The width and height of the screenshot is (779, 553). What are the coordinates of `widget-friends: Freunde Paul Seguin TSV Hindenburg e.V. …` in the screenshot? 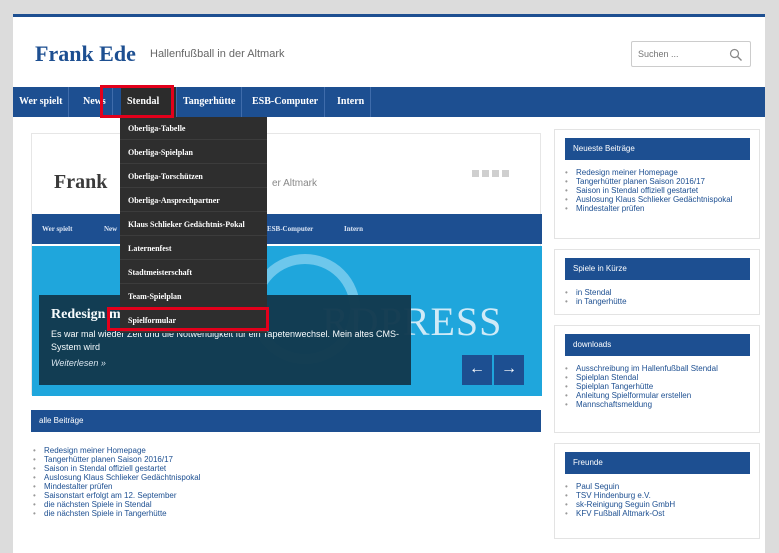 It's located at (657, 491).